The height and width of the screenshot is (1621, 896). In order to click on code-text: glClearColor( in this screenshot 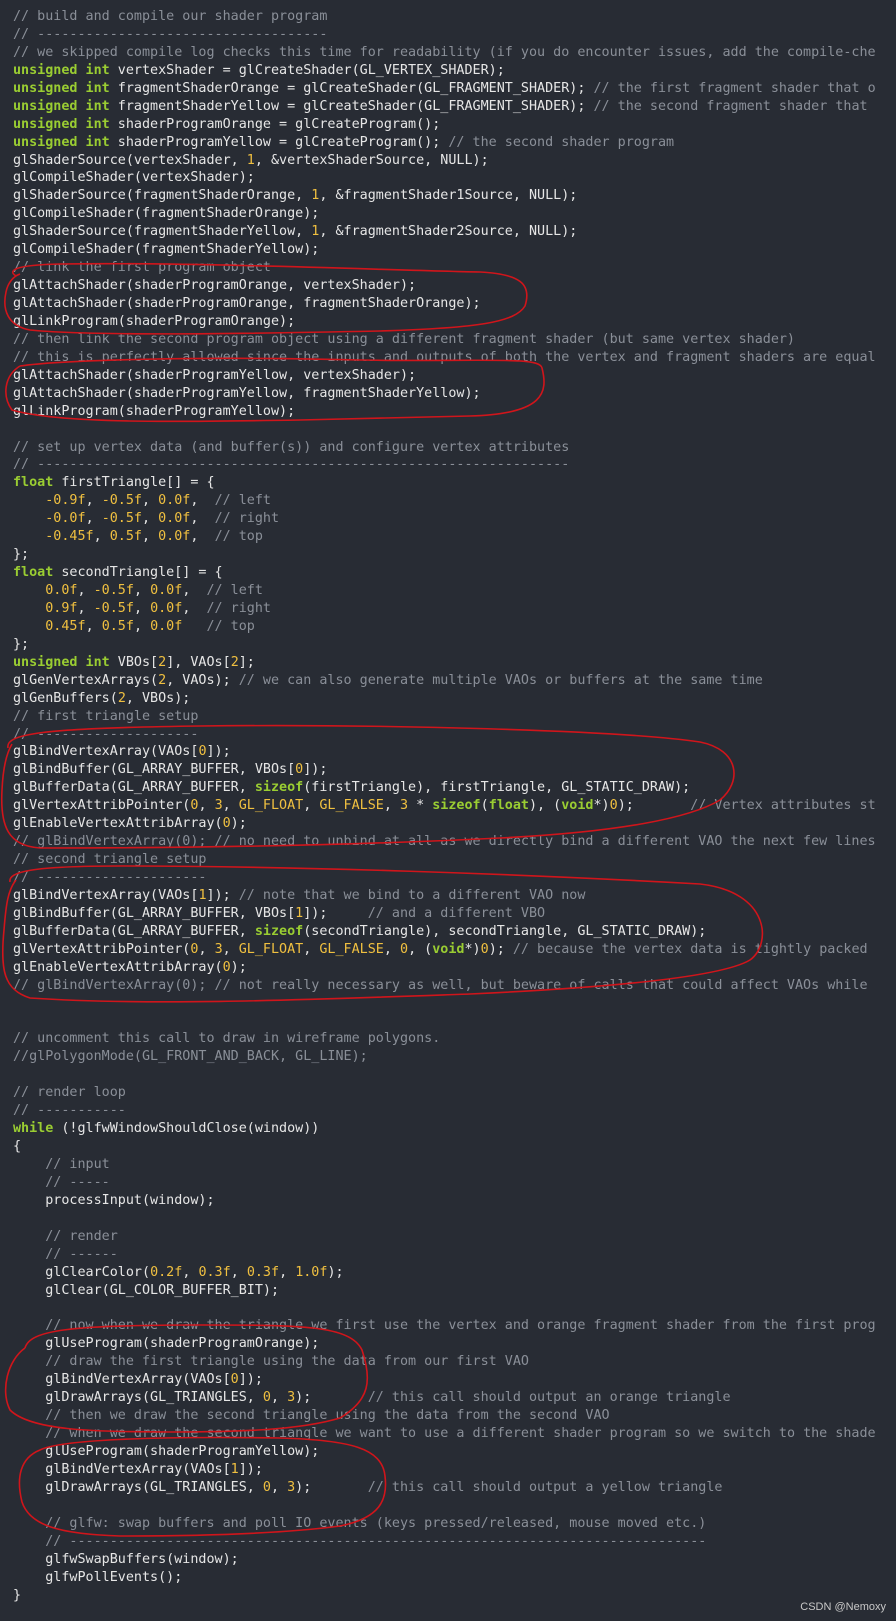, I will do `click(82, 1272)`.